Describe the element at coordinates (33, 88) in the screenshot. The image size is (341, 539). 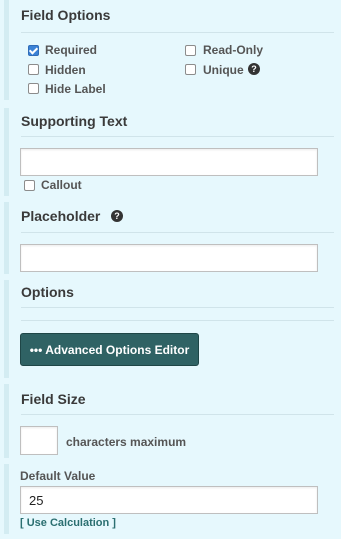
I see `hide-label-checkbox` at that location.